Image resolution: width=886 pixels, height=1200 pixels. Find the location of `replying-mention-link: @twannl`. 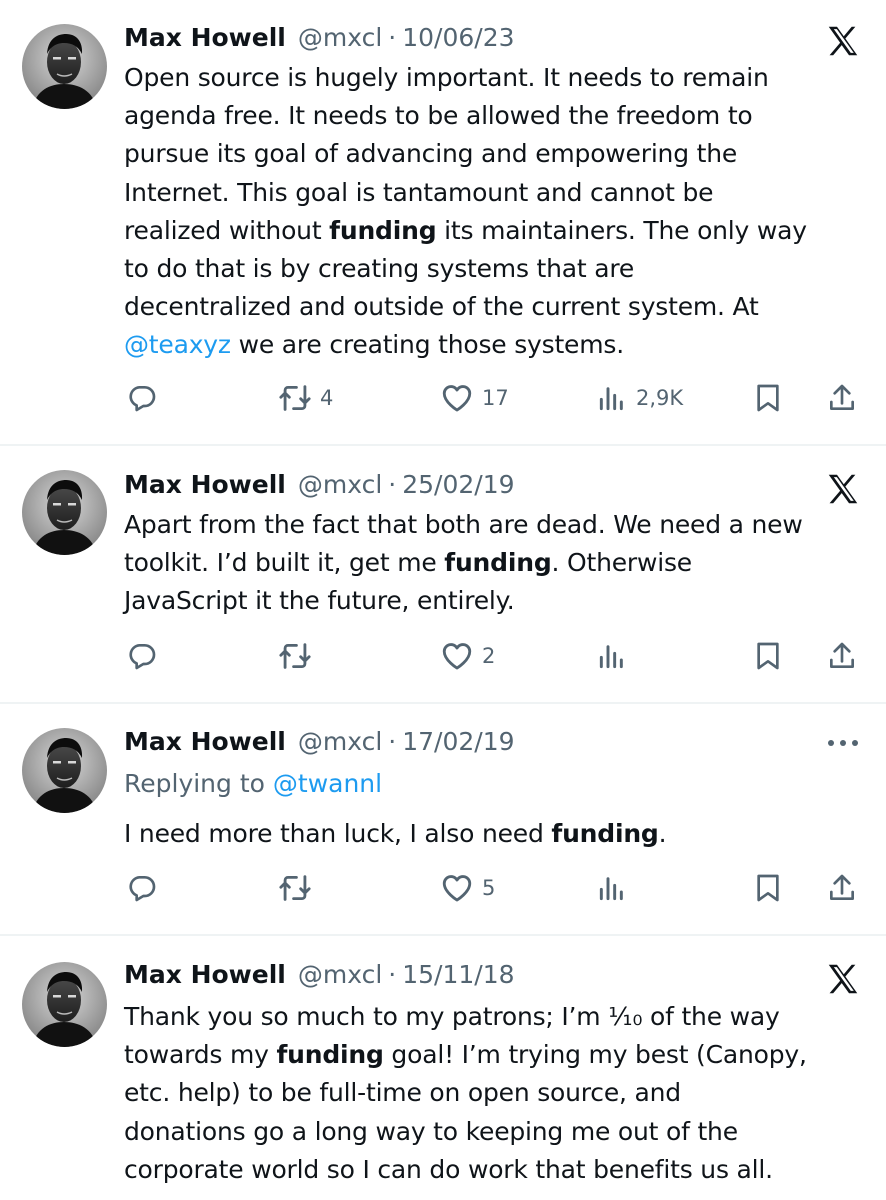

replying-mention-link: @twannl is located at coordinates (327, 783).